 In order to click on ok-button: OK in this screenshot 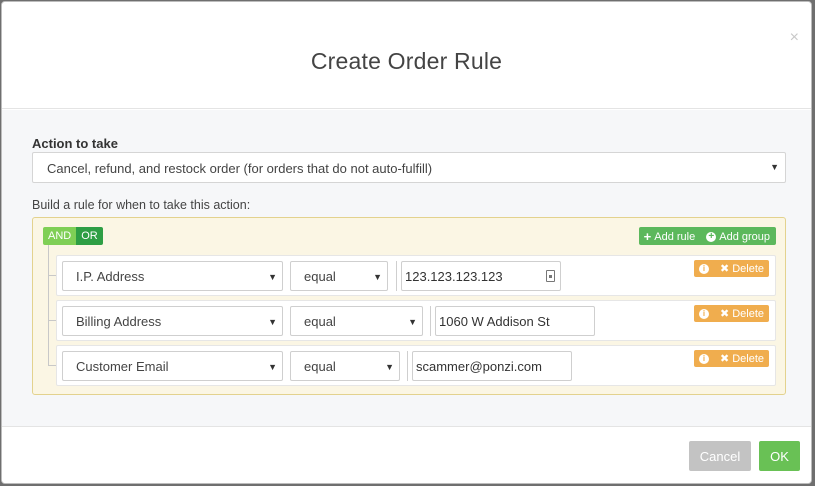, I will do `click(779, 456)`.